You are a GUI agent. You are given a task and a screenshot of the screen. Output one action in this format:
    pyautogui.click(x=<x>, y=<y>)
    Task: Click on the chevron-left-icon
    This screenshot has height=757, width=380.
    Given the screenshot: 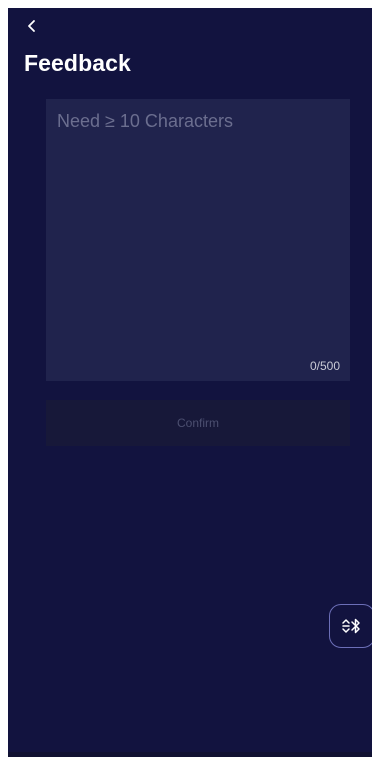 What is the action you would take?
    pyautogui.click(x=31, y=26)
    